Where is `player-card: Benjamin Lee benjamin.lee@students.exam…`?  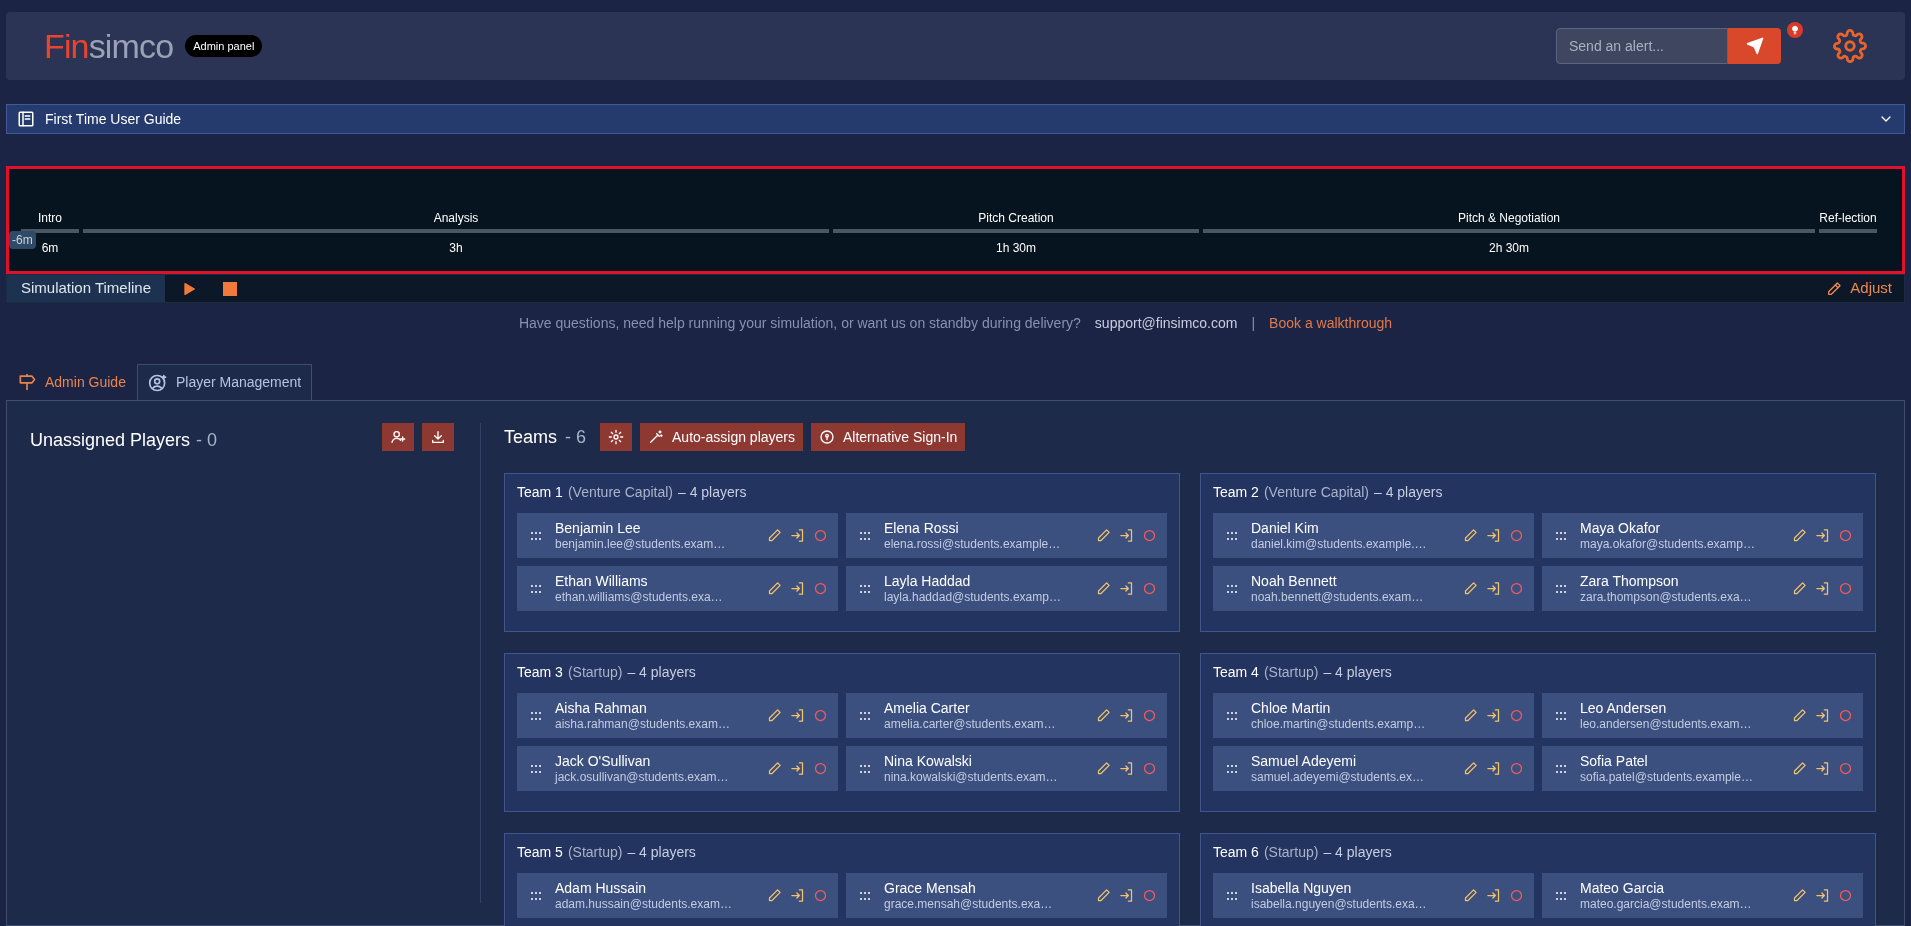
player-card: Benjamin Lee benjamin.lee@students.exam… is located at coordinates (677, 535).